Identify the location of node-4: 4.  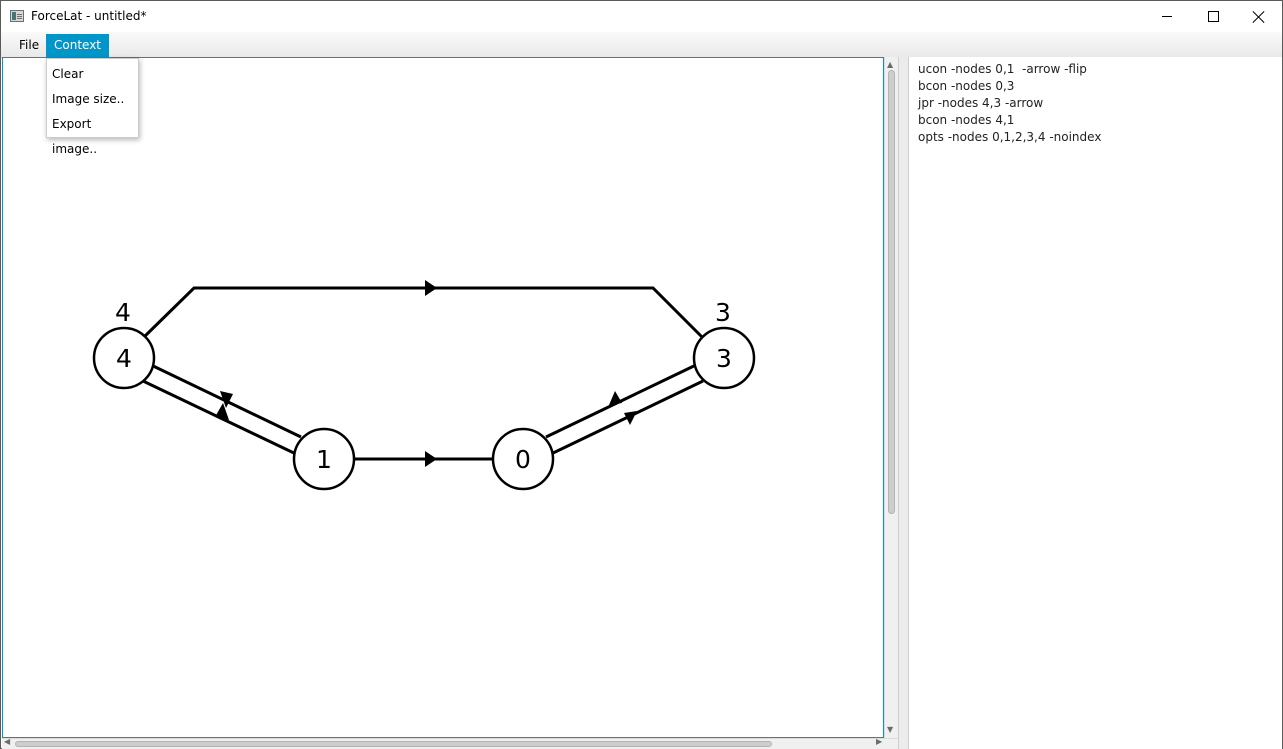
(124, 358).